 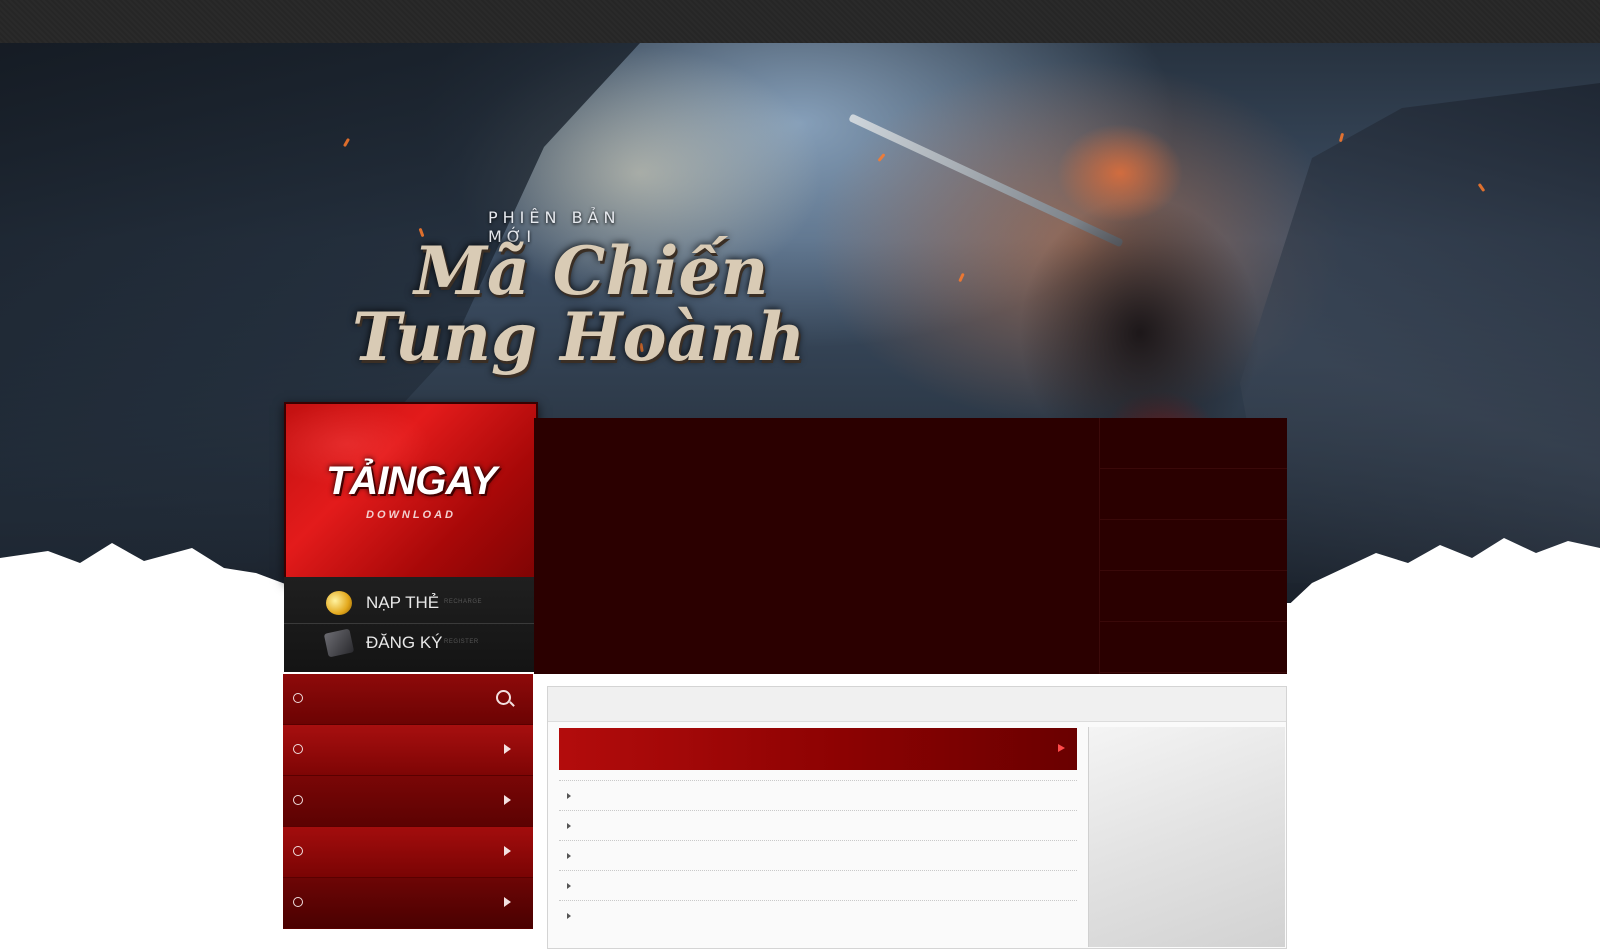 I want to click on featured-news-bar, so click(x=818, y=749).